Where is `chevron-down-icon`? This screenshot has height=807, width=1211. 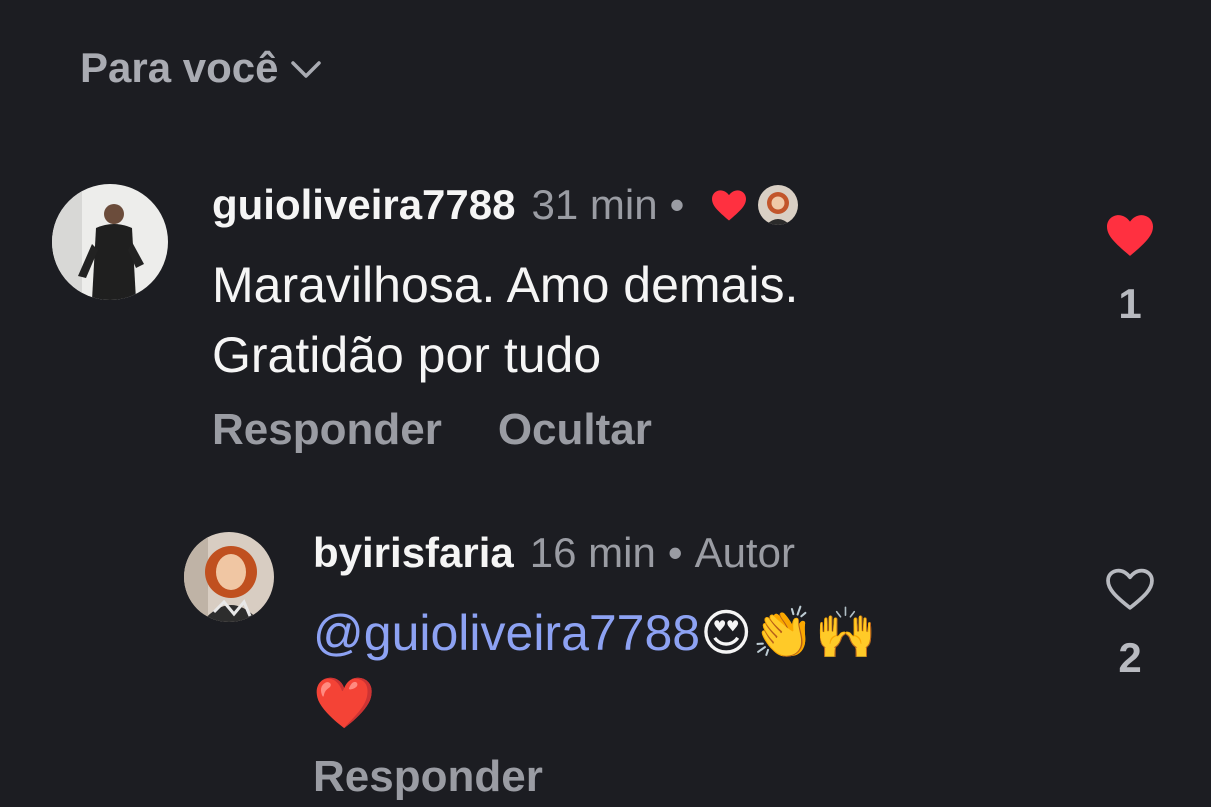
chevron-down-icon is located at coordinates (306, 69).